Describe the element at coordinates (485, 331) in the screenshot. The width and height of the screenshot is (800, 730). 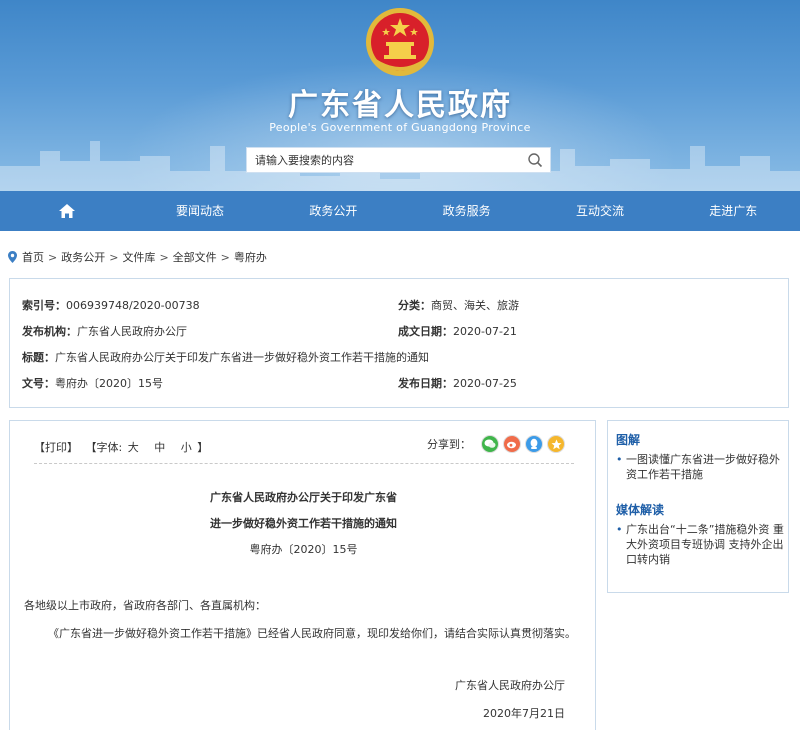
I see `meta-date-written-value: 2020-07-21` at that location.